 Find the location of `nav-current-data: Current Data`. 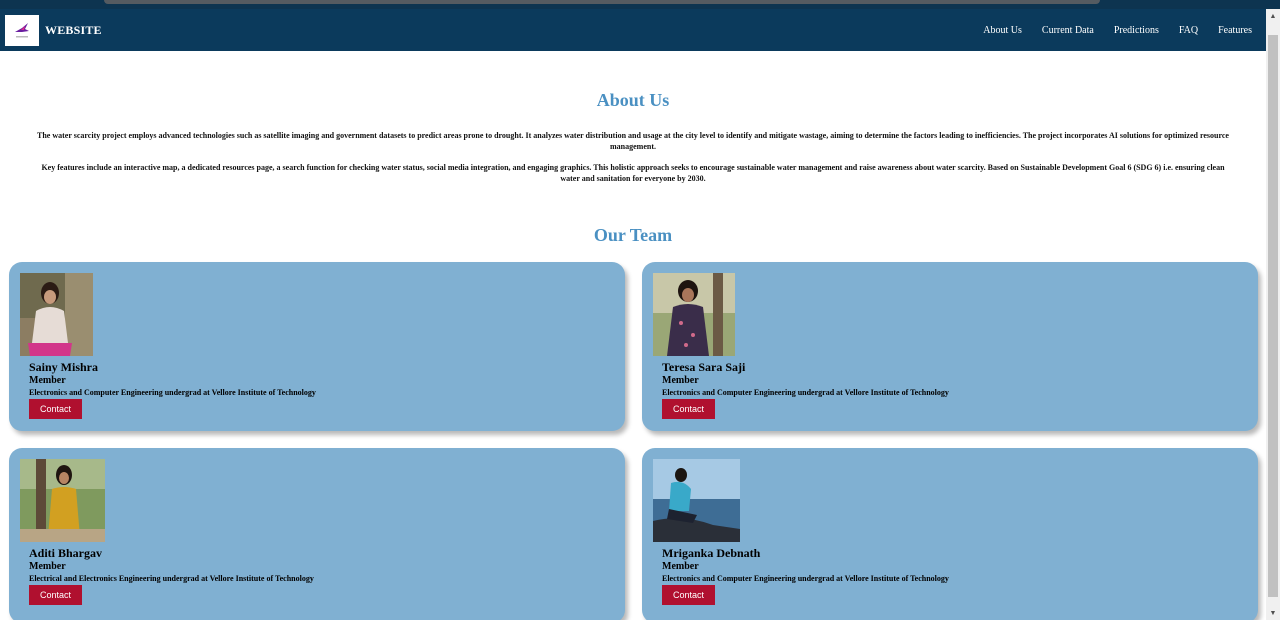

nav-current-data: Current Data is located at coordinates (1068, 30).